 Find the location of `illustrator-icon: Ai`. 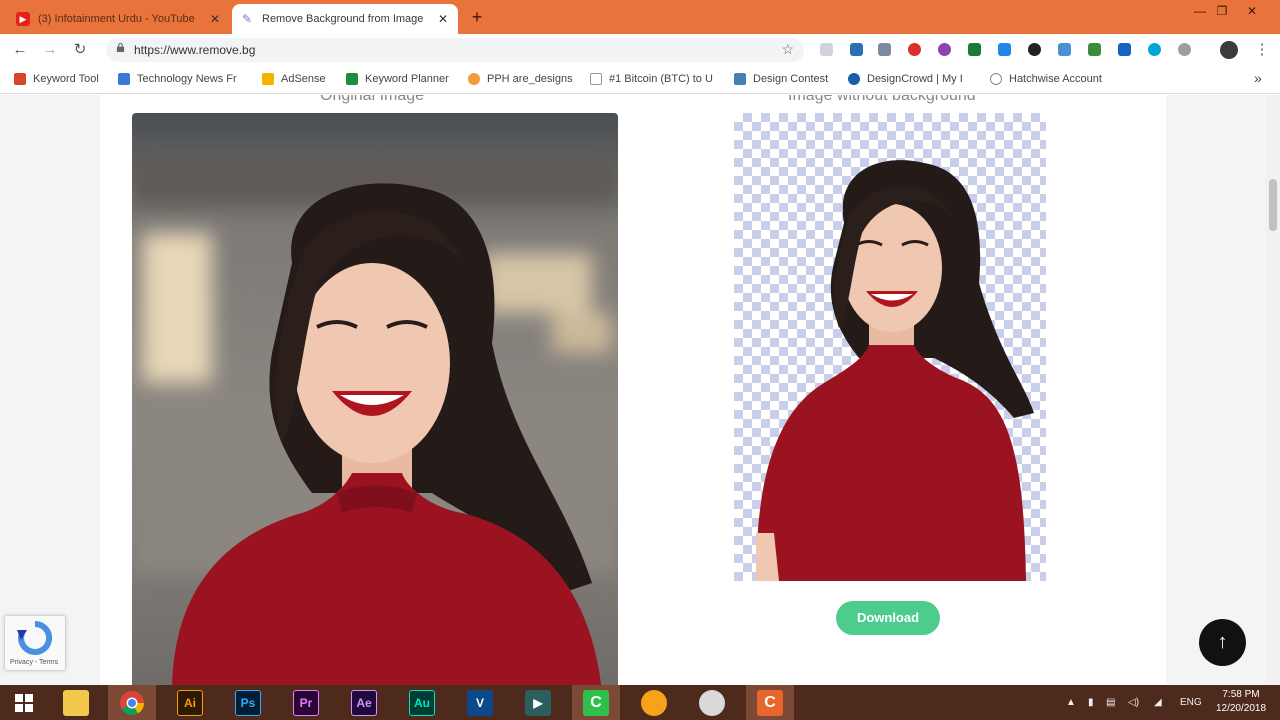

illustrator-icon: Ai is located at coordinates (190, 702).